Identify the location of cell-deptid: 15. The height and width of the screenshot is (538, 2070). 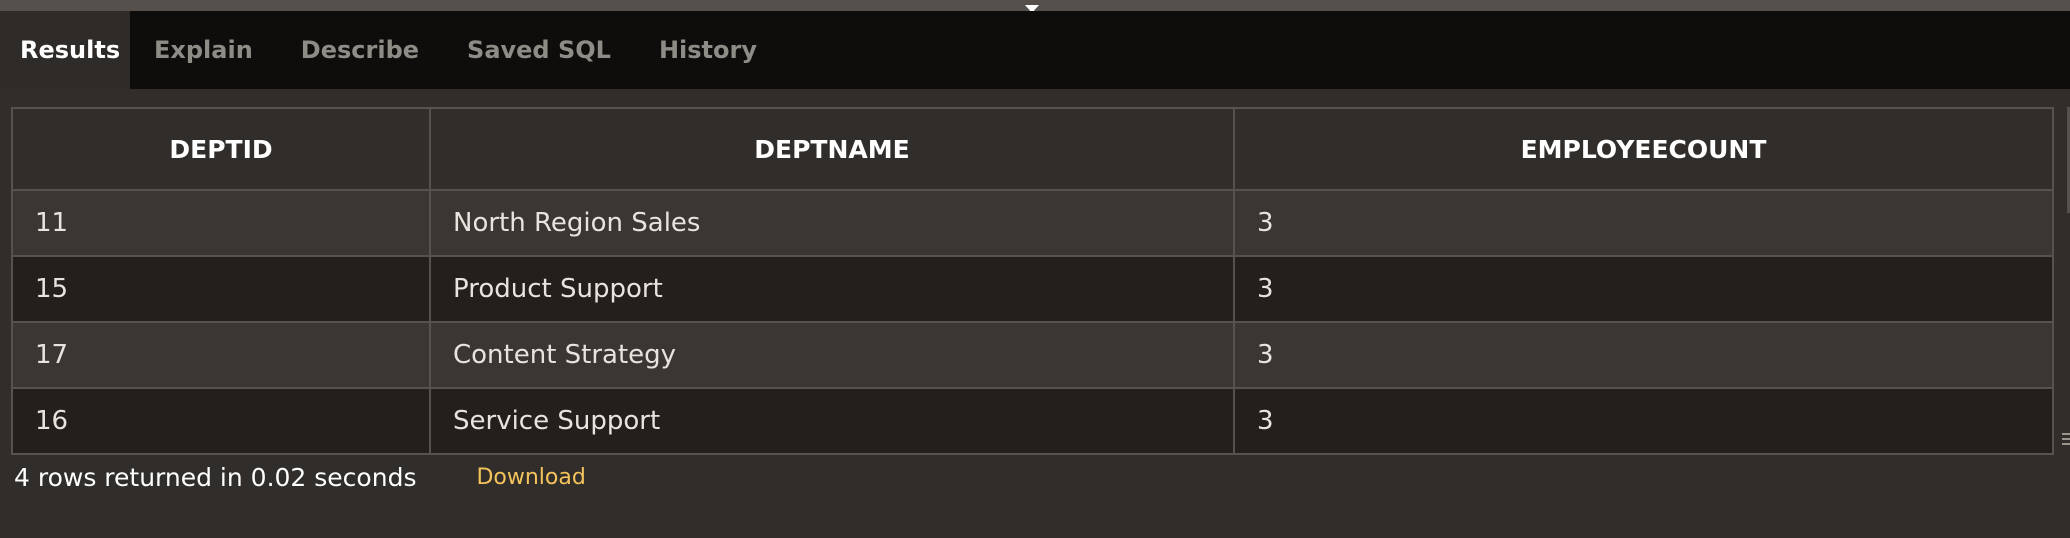
(221, 289).